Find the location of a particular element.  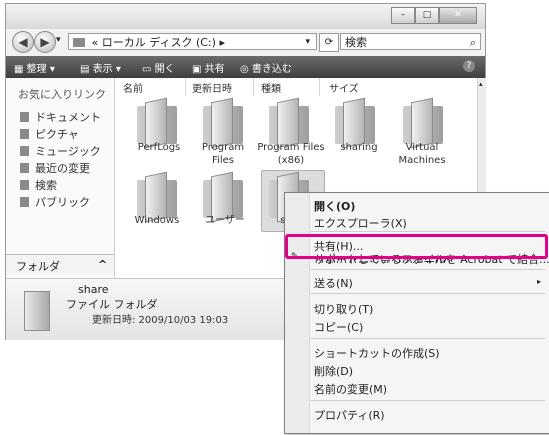

search-icon: ⌕ is located at coordinates (473, 42).